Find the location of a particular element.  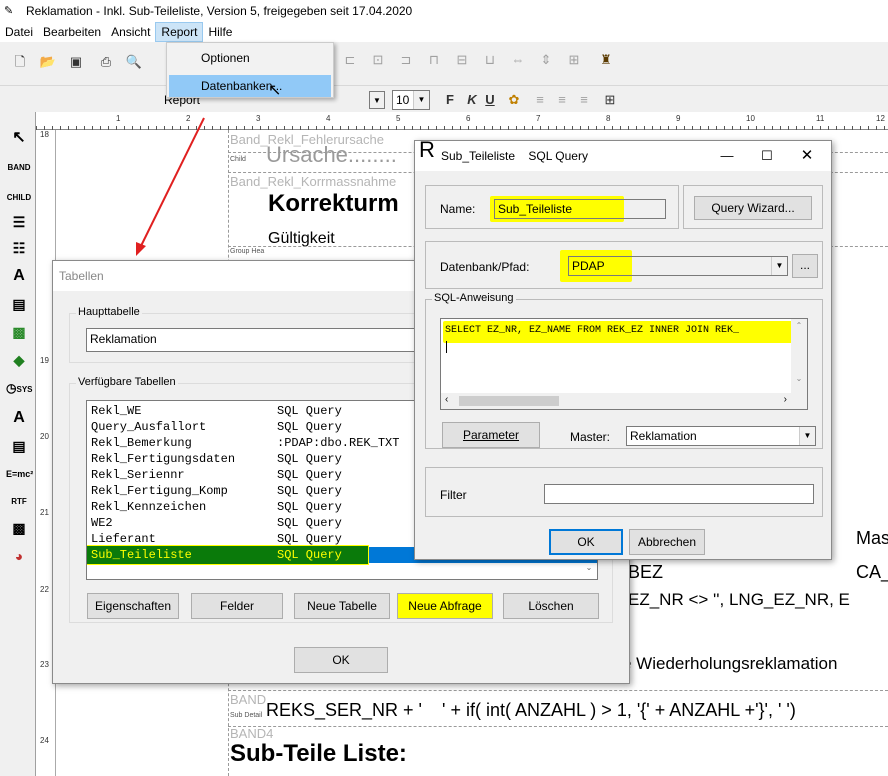

chevron-right-icon: › is located at coordinates (785, 399).